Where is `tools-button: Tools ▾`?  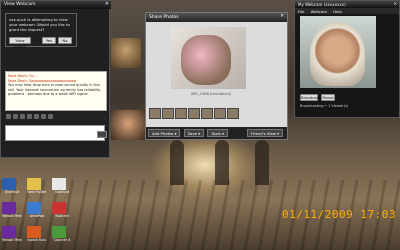
tools-button: Tools ▾ is located at coordinates (217, 133).